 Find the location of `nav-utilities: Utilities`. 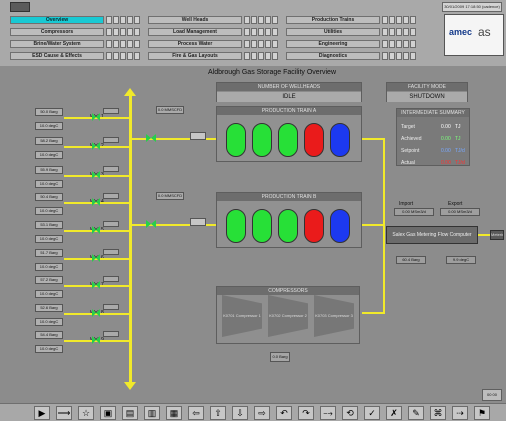

nav-utilities: Utilities is located at coordinates (333, 32).